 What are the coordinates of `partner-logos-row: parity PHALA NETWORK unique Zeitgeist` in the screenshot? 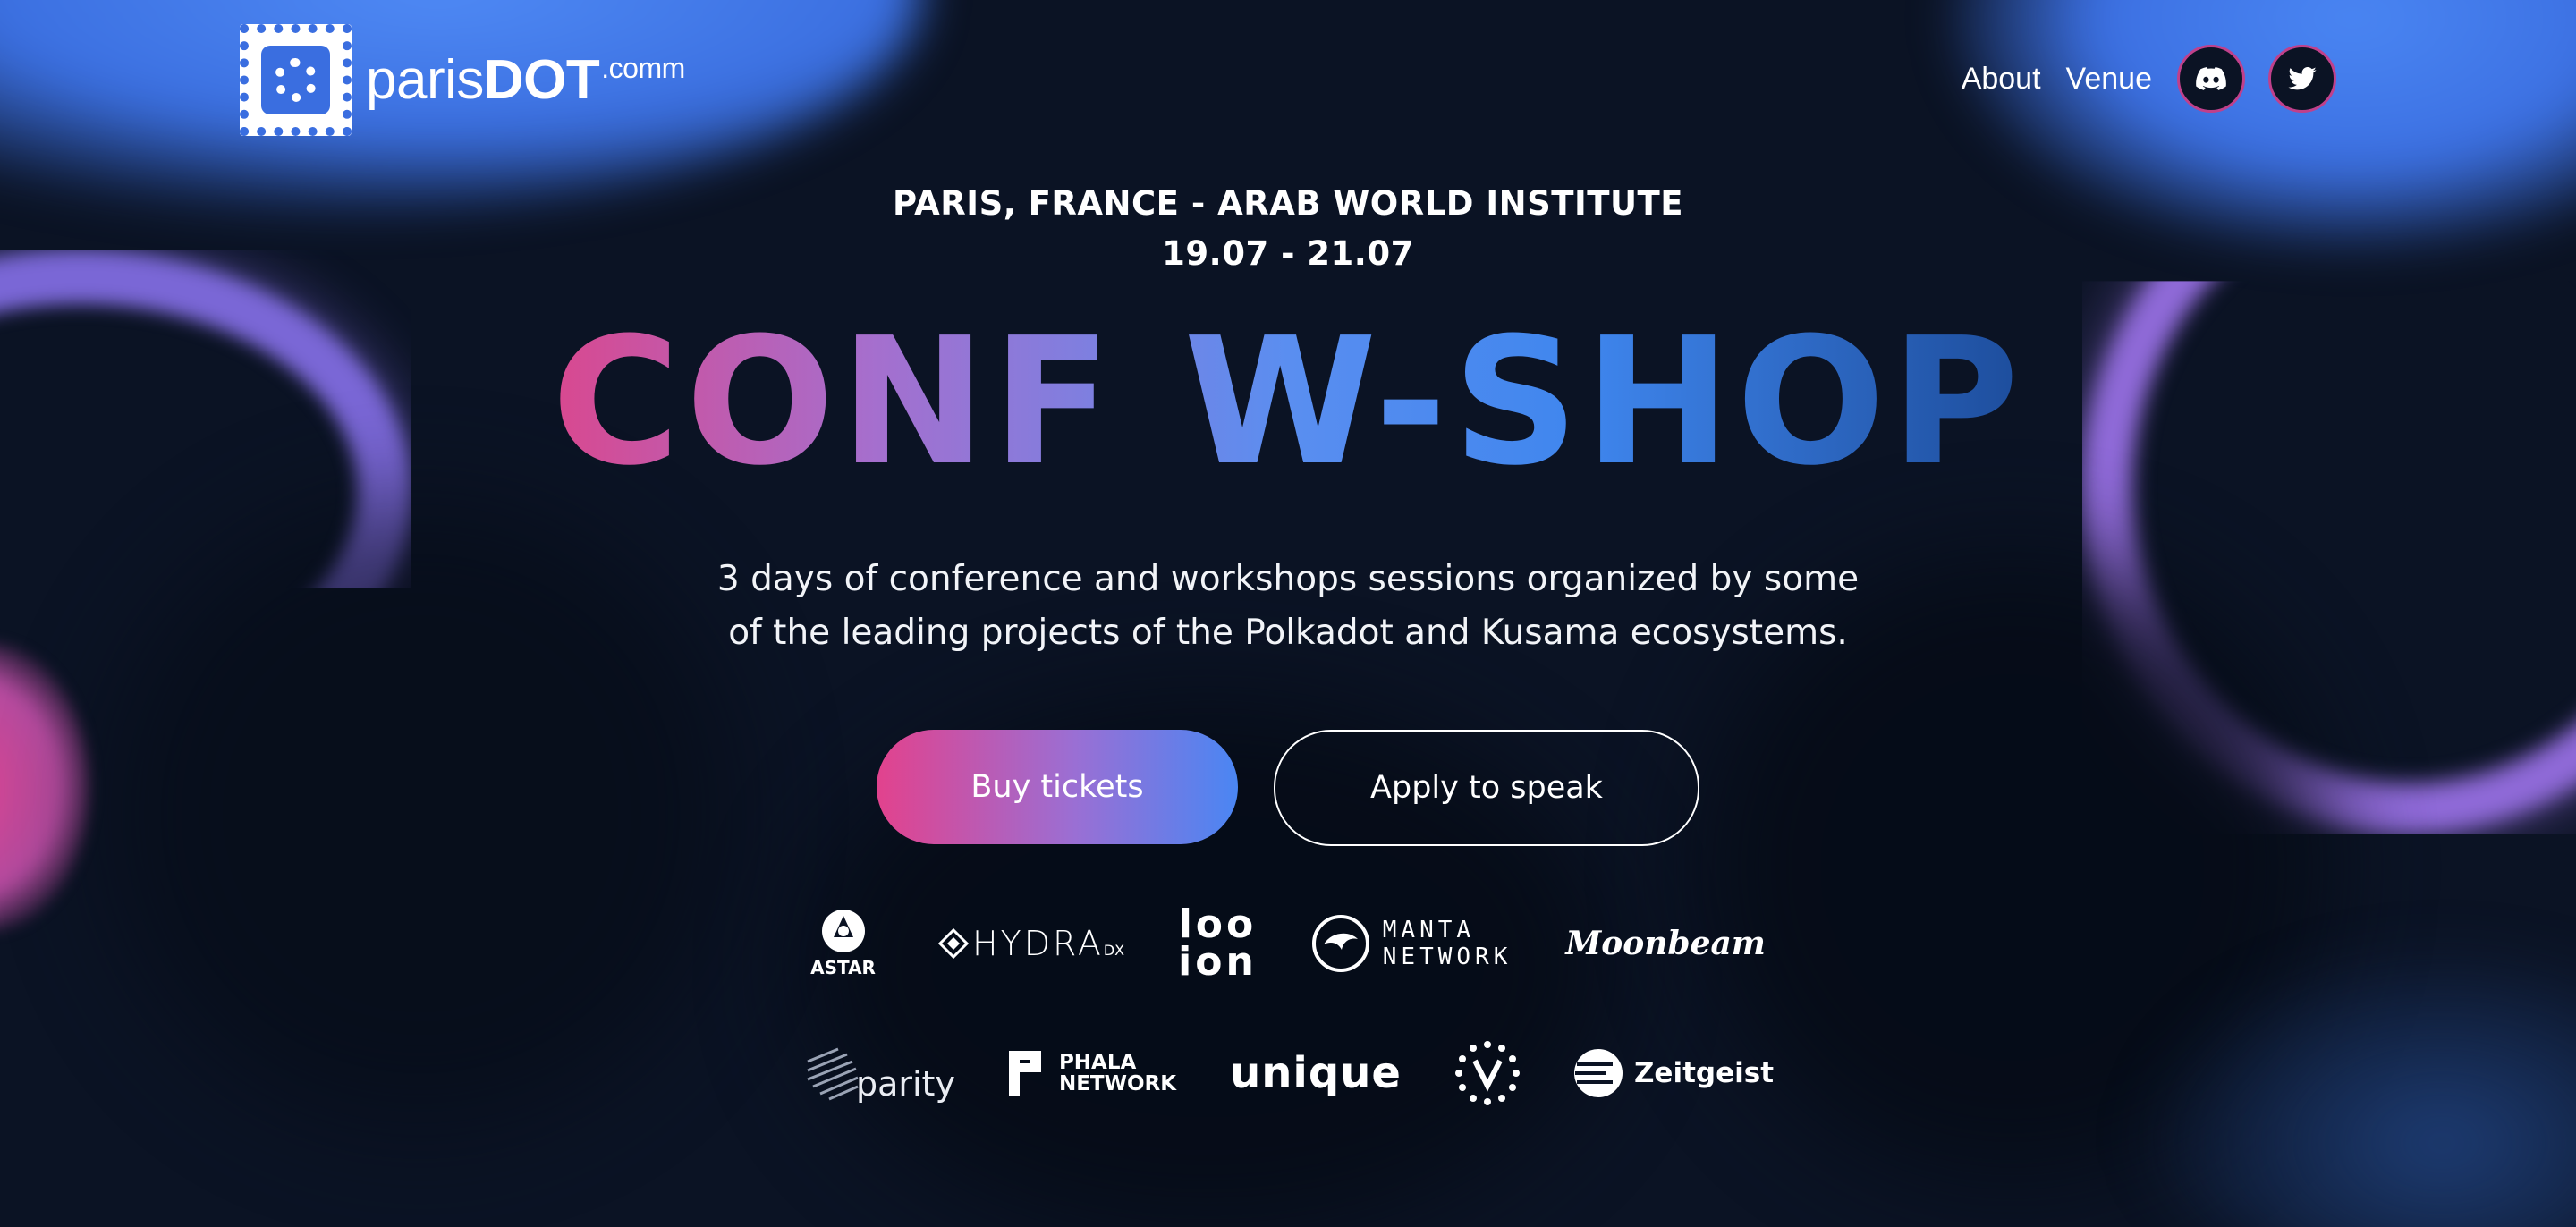 It's located at (1288, 1073).